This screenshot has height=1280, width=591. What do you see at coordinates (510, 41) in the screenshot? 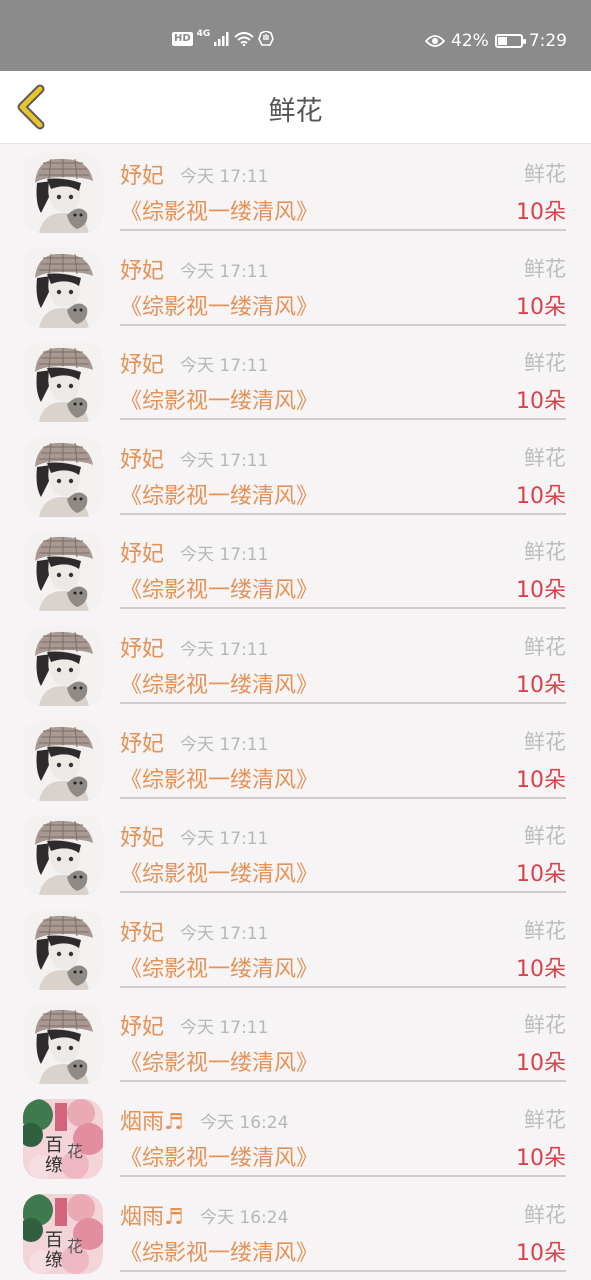
I see `battery-icon` at bounding box center [510, 41].